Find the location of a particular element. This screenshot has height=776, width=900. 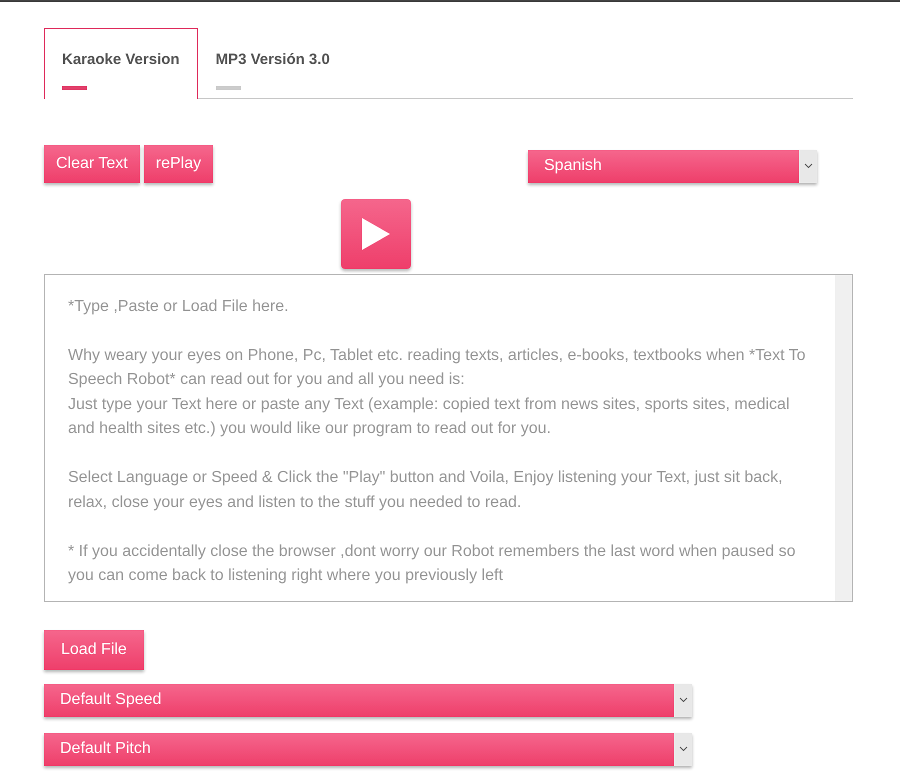

play-icon is located at coordinates (376, 234).